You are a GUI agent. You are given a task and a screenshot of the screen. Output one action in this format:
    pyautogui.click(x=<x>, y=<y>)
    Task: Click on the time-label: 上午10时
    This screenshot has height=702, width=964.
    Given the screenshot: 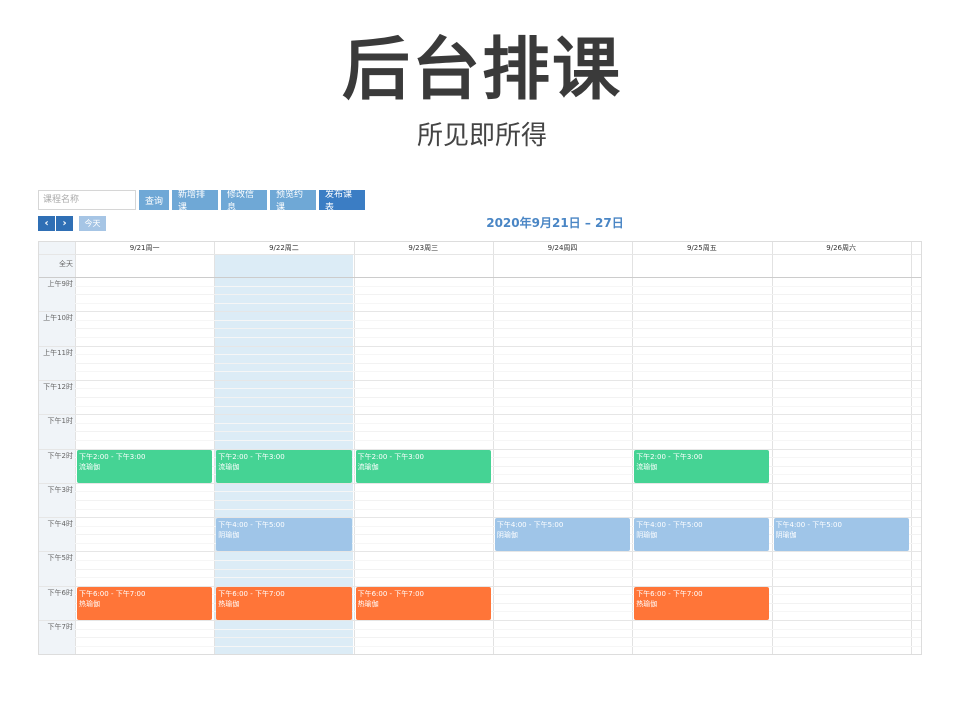 What is the action you would take?
    pyautogui.click(x=58, y=318)
    